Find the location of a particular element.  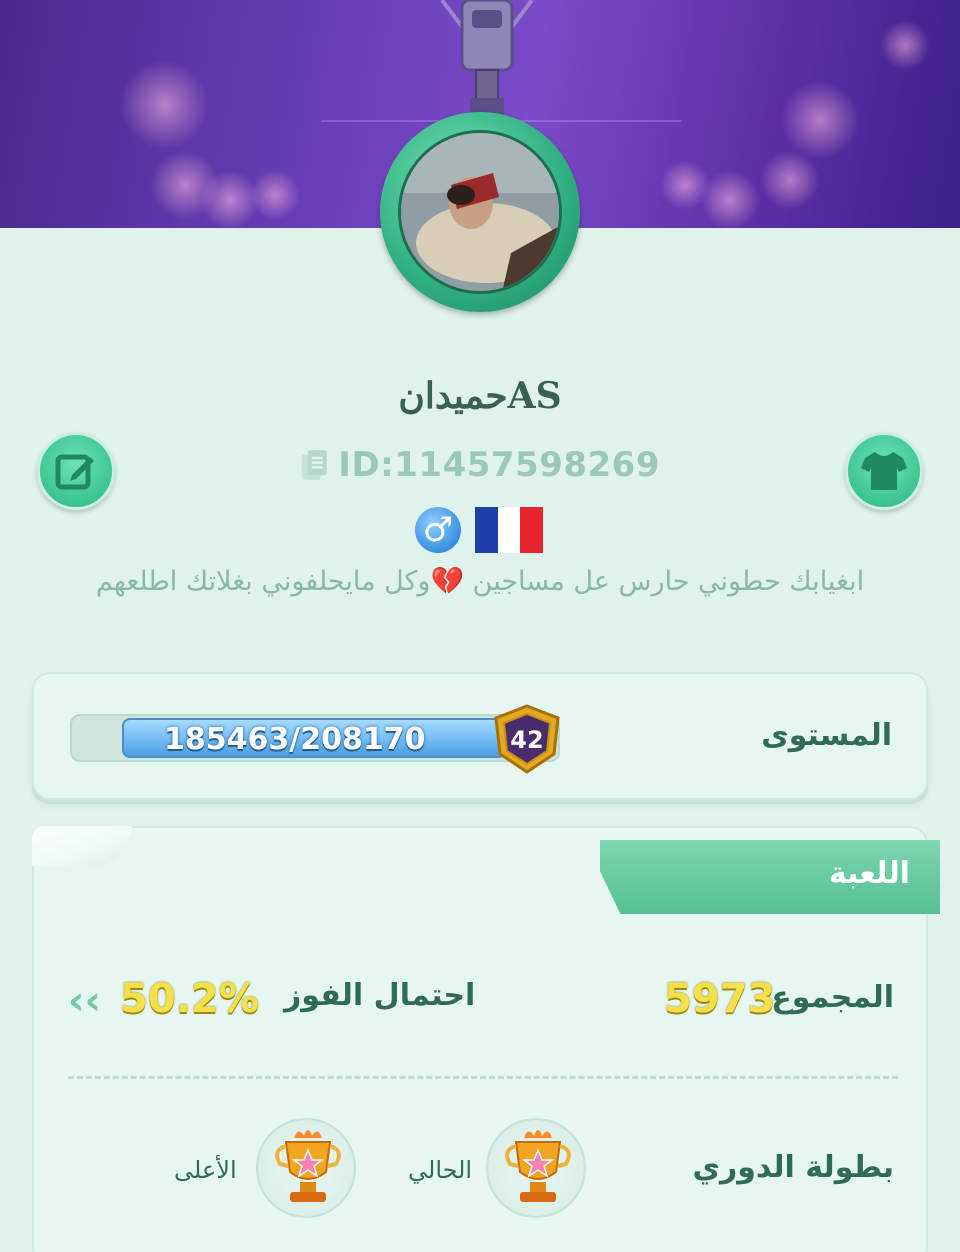

badges-row: ♂ is located at coordinates (485, 530).